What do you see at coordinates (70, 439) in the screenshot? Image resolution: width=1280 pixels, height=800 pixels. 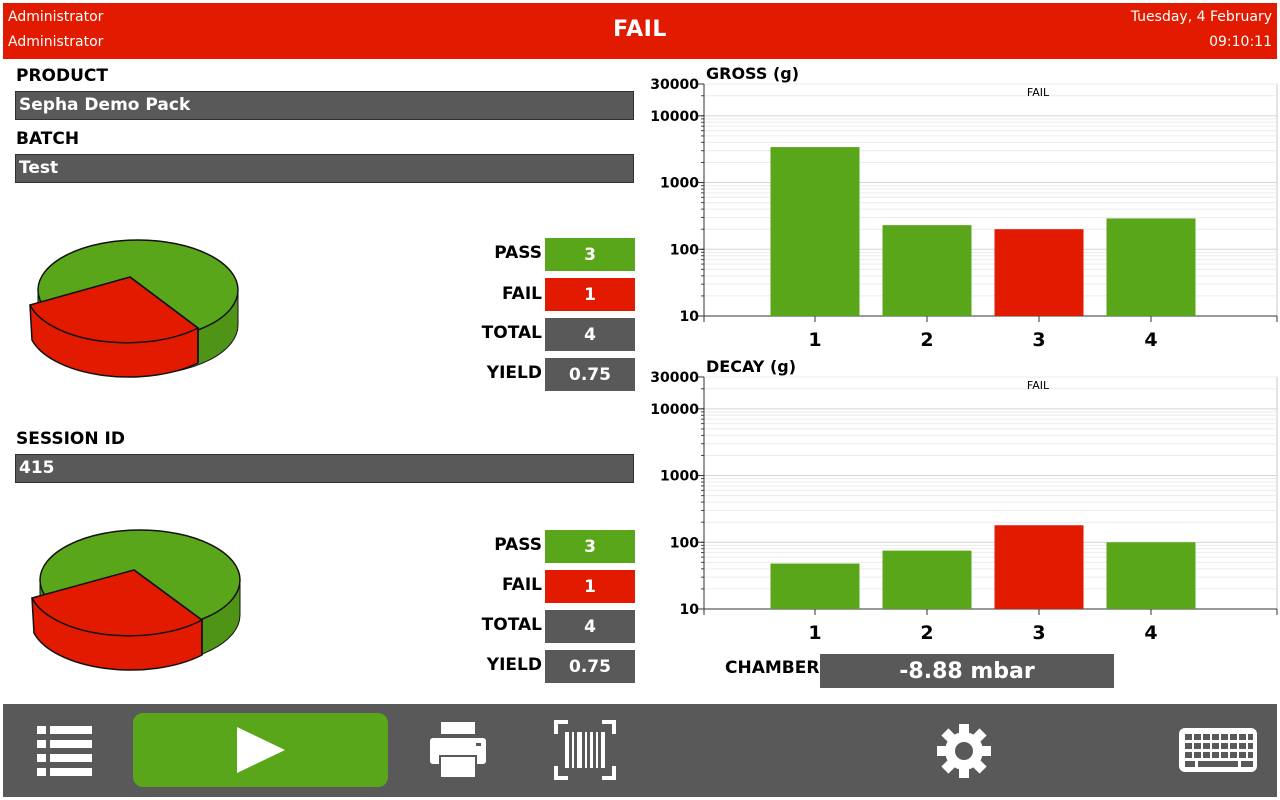 I see `session-label: SESSION ID` at bounding box center [70, 439].